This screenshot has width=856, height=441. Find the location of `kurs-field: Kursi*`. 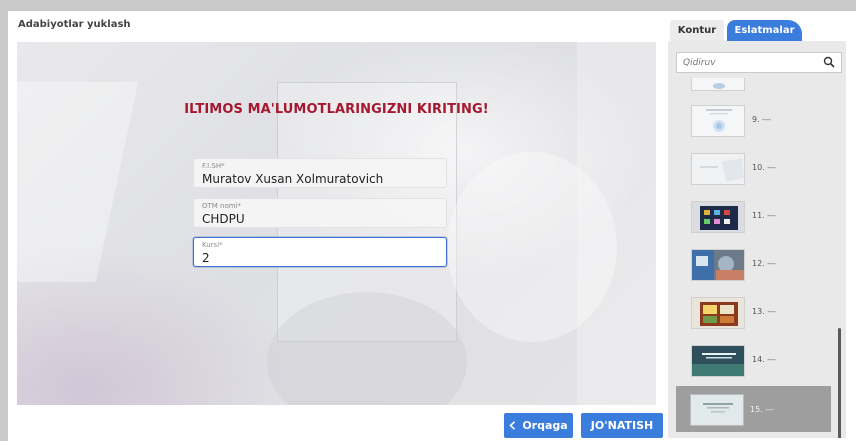

kurs-field: Kursi* is located at coordinates (320, 252).